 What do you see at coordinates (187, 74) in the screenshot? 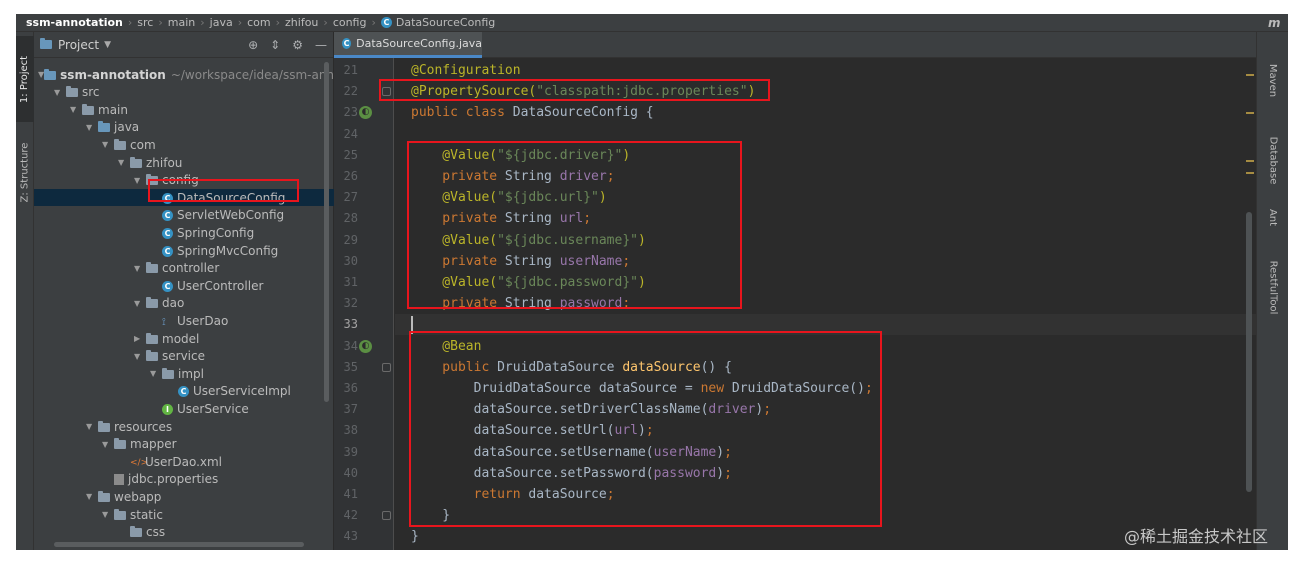
I see `tree-item: ▼ ssm-annotation ~/workspace/idea/ssm-anno` at bounding box center [187, 74].